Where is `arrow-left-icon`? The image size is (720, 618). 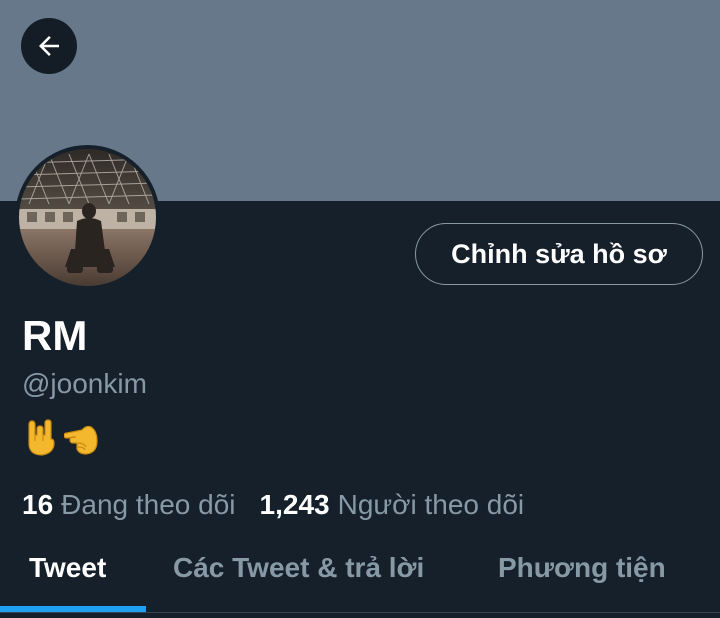 arrow-left-icon is located at coordinates (49, 46).